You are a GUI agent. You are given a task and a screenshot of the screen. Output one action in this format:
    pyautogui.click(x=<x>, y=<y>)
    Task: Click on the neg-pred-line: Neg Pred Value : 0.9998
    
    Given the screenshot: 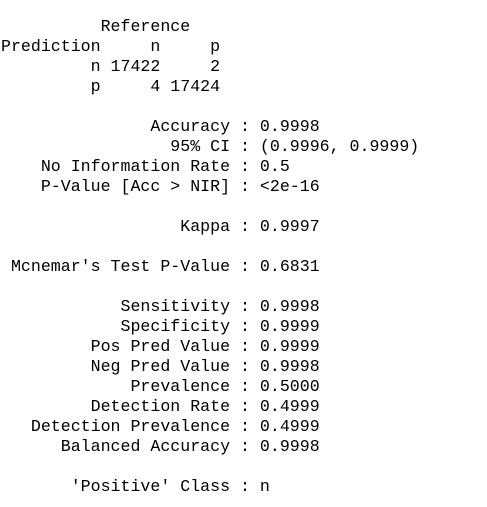 What is the action you would take?
    pyautogui.click(x=160, y=366)
    